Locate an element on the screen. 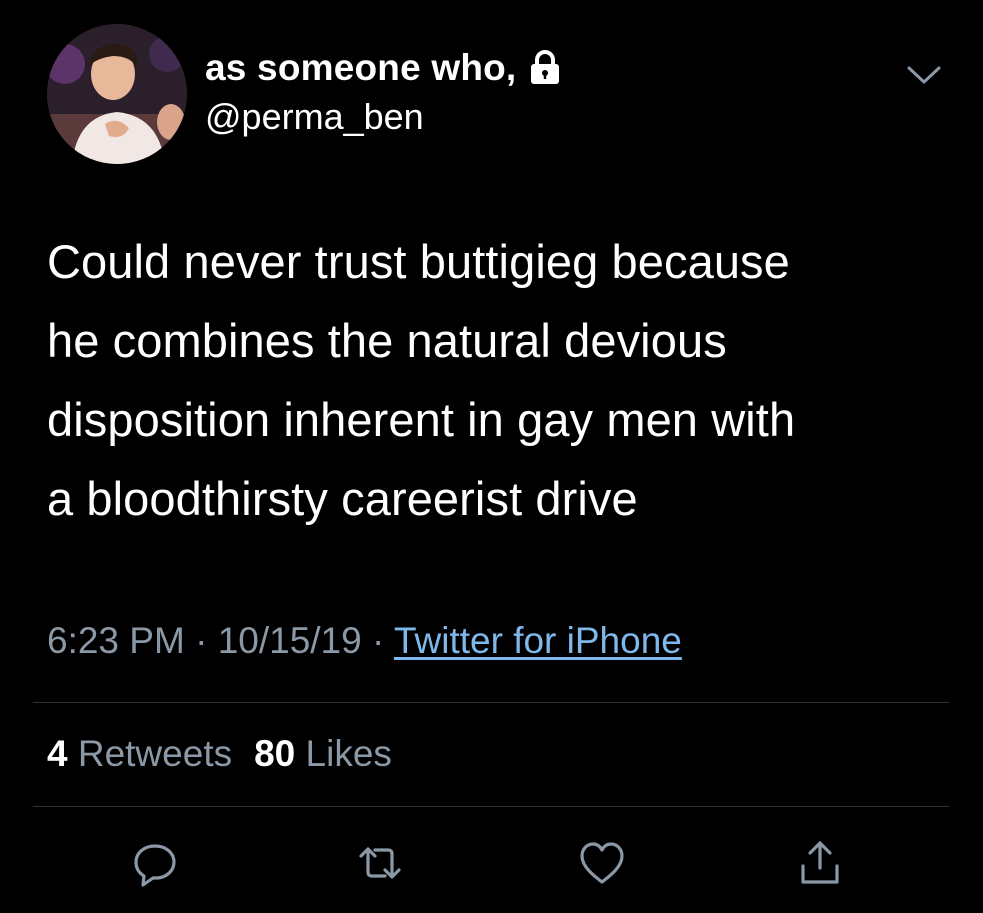 The image size is (983, 913). reply-button is located at coordinates (155, 863).